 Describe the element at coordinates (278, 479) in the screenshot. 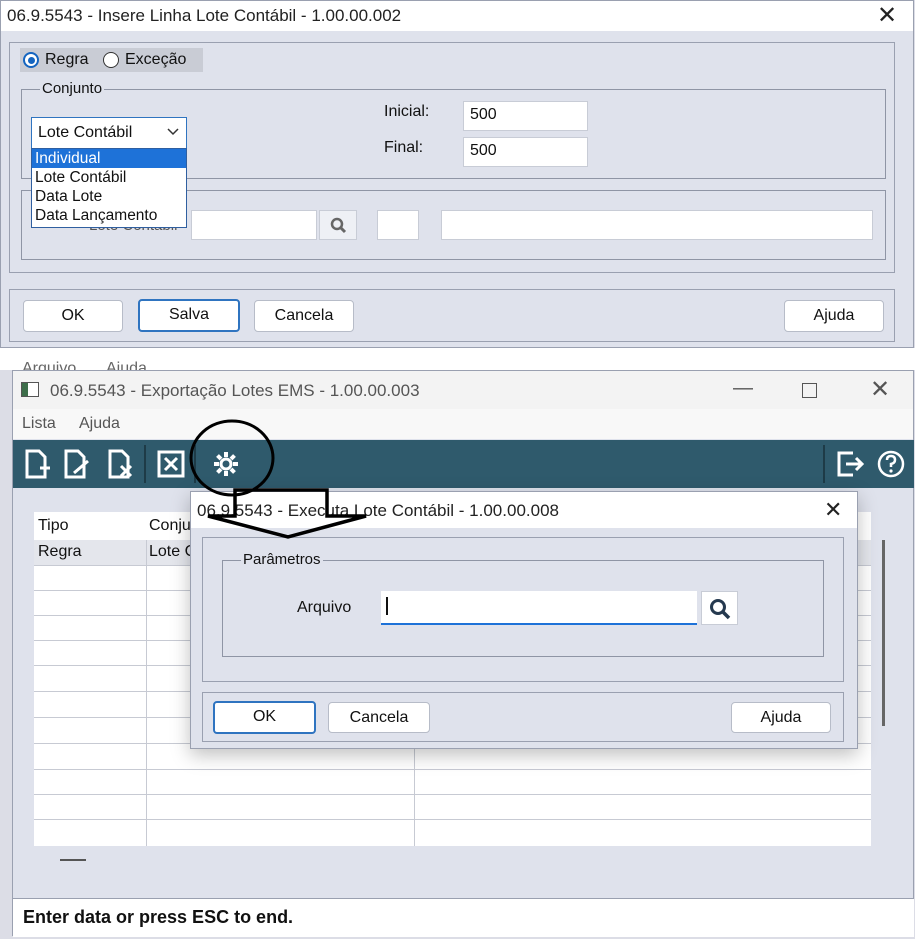

I see `annotation-overlay` at that location.